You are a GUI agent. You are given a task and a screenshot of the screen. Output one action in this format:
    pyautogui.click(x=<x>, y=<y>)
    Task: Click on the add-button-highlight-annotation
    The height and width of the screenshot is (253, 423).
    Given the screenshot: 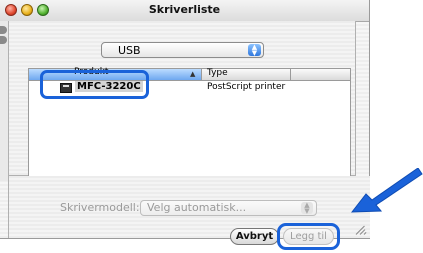 What is the action you would take?
    pyautogui.click(x=308, y=236)
    